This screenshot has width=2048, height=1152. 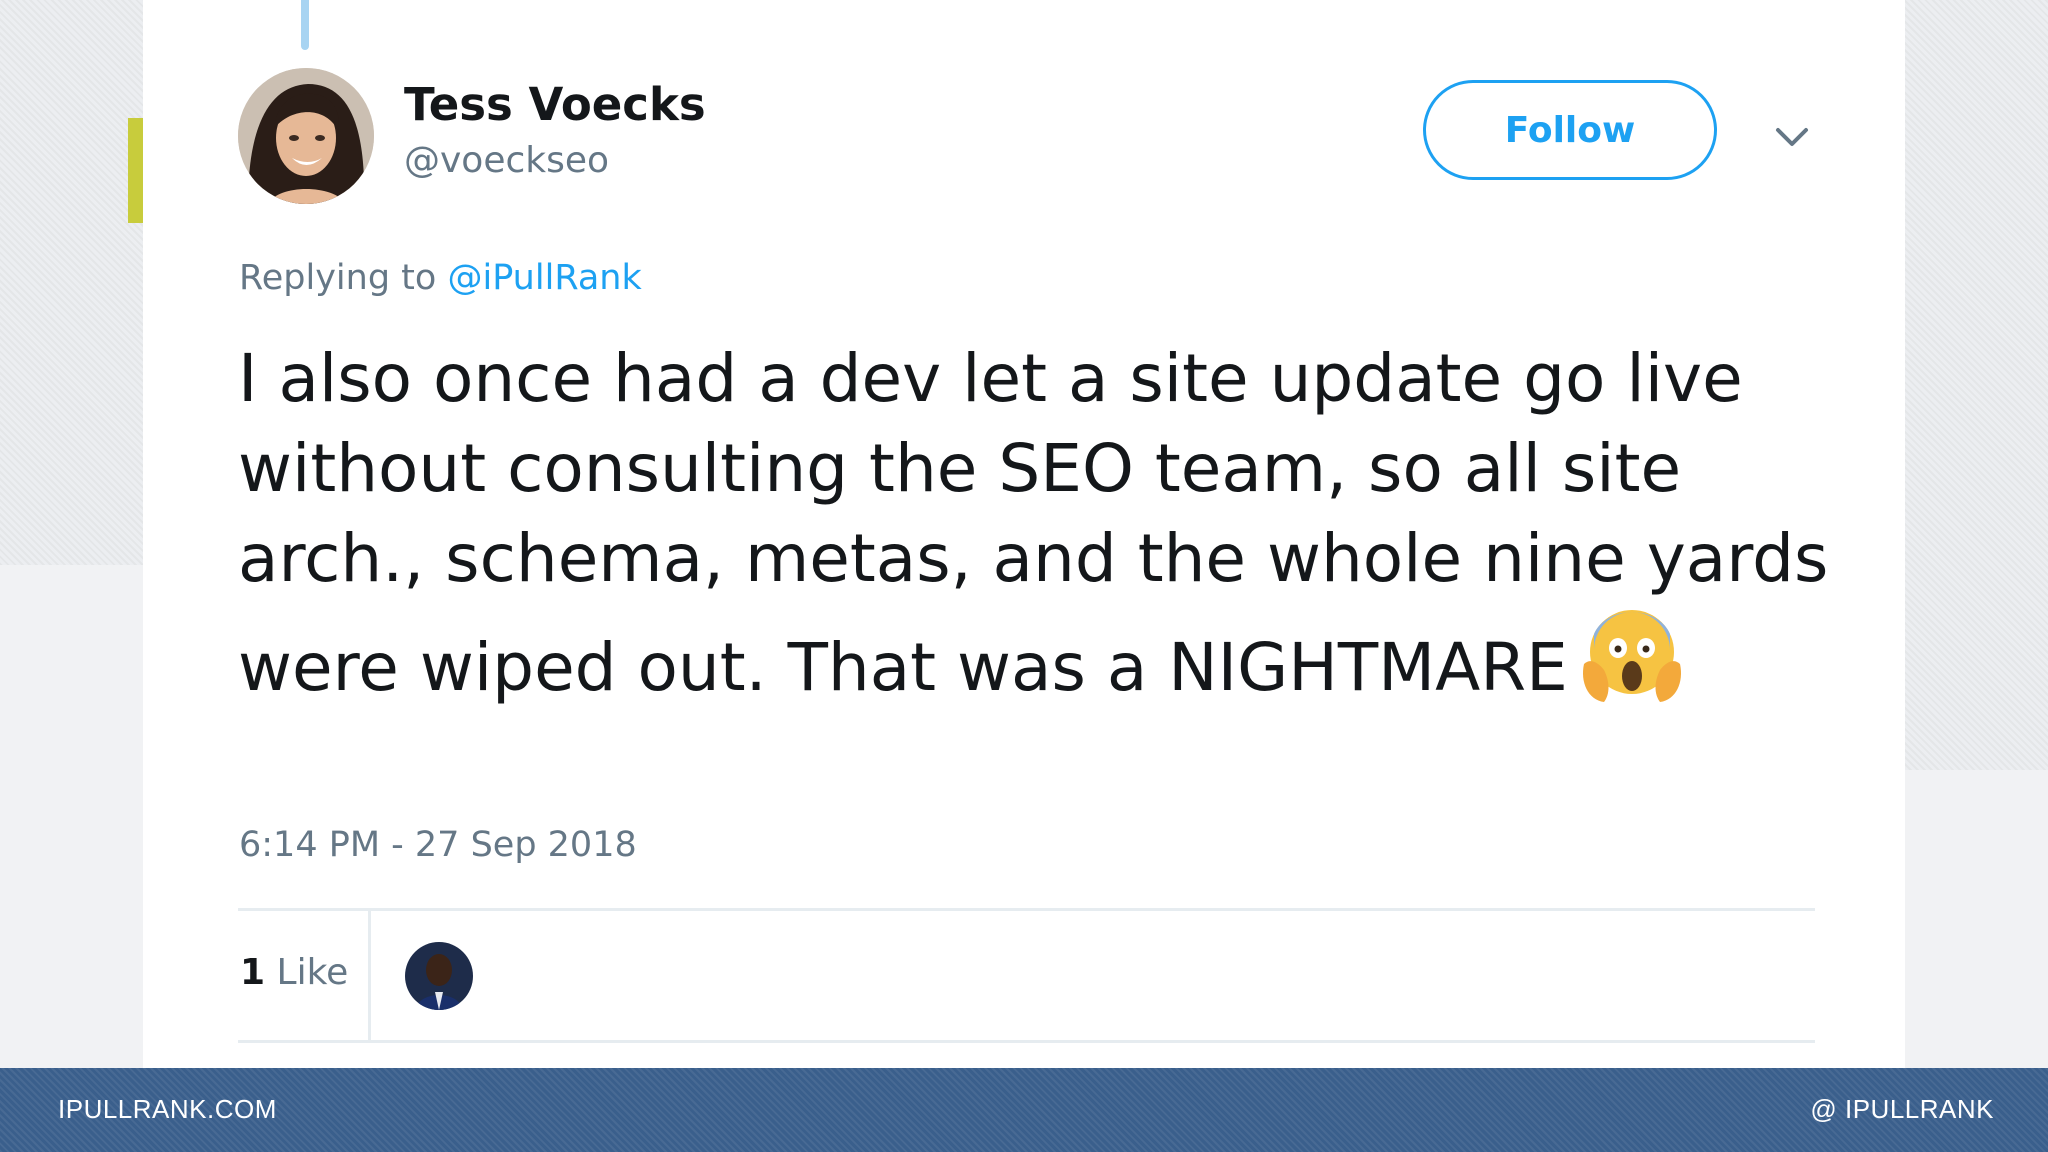 I want to click on like-count: 1 Like, so click(x=294, y=972).